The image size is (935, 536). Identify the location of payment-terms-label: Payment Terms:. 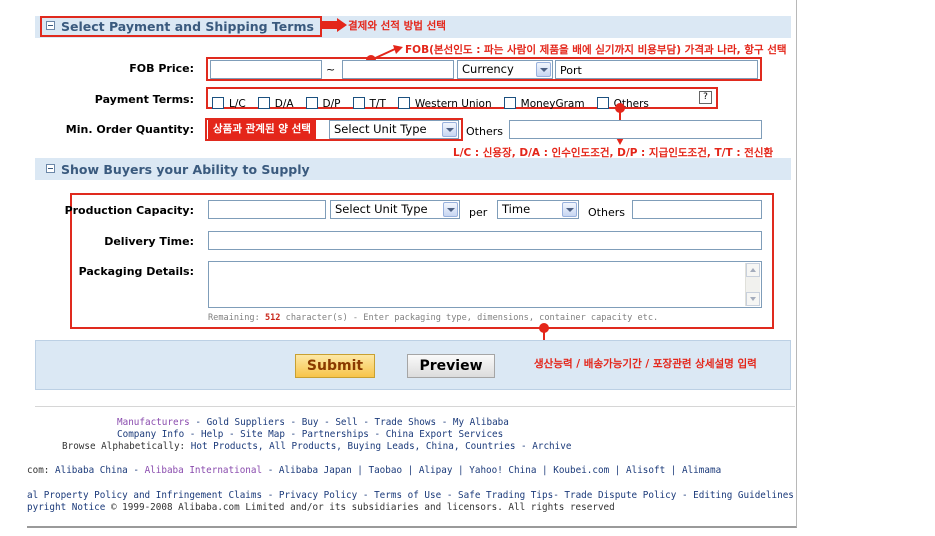
(144, 99).